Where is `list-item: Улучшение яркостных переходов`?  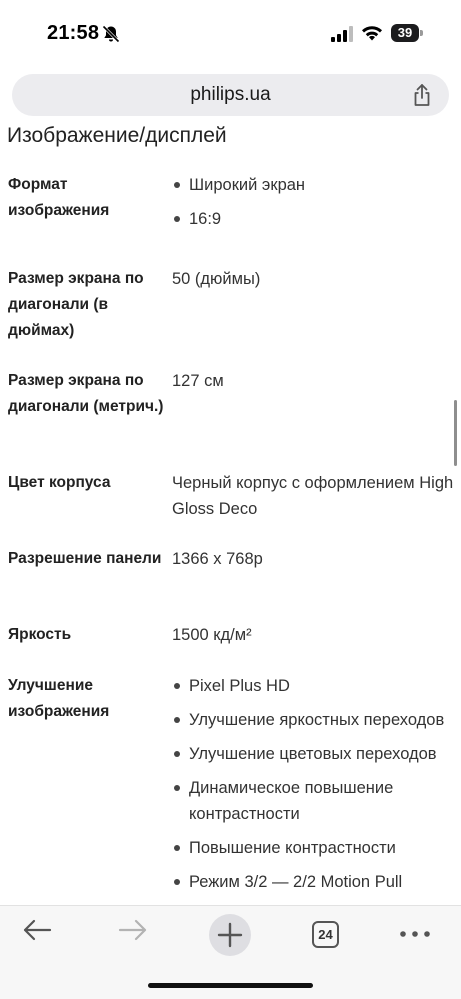 list-item: Улучшение яркостных переходов is located at coordinates (314, 720).